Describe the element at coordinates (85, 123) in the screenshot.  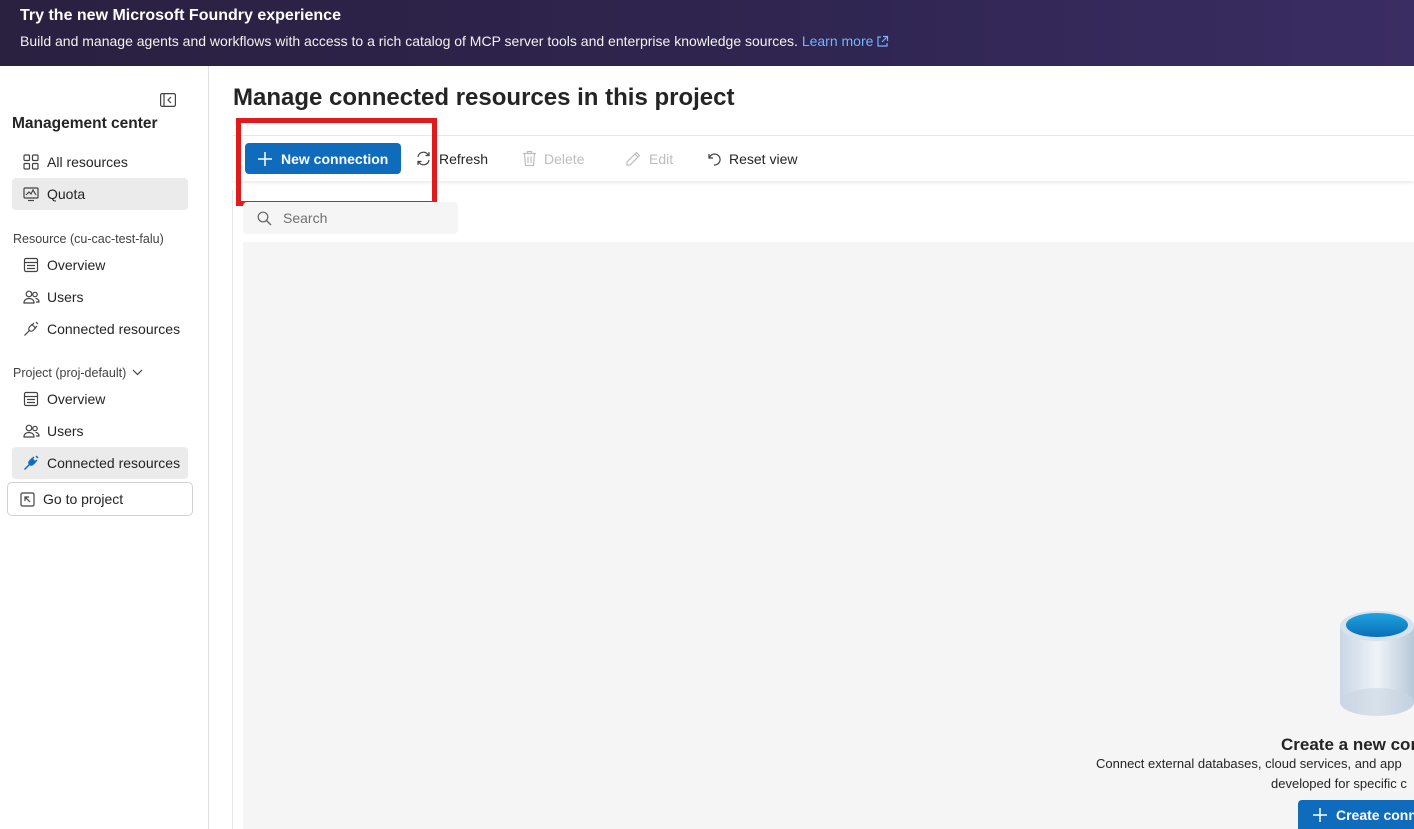
I see `sidebar-title: Management center` at that location.